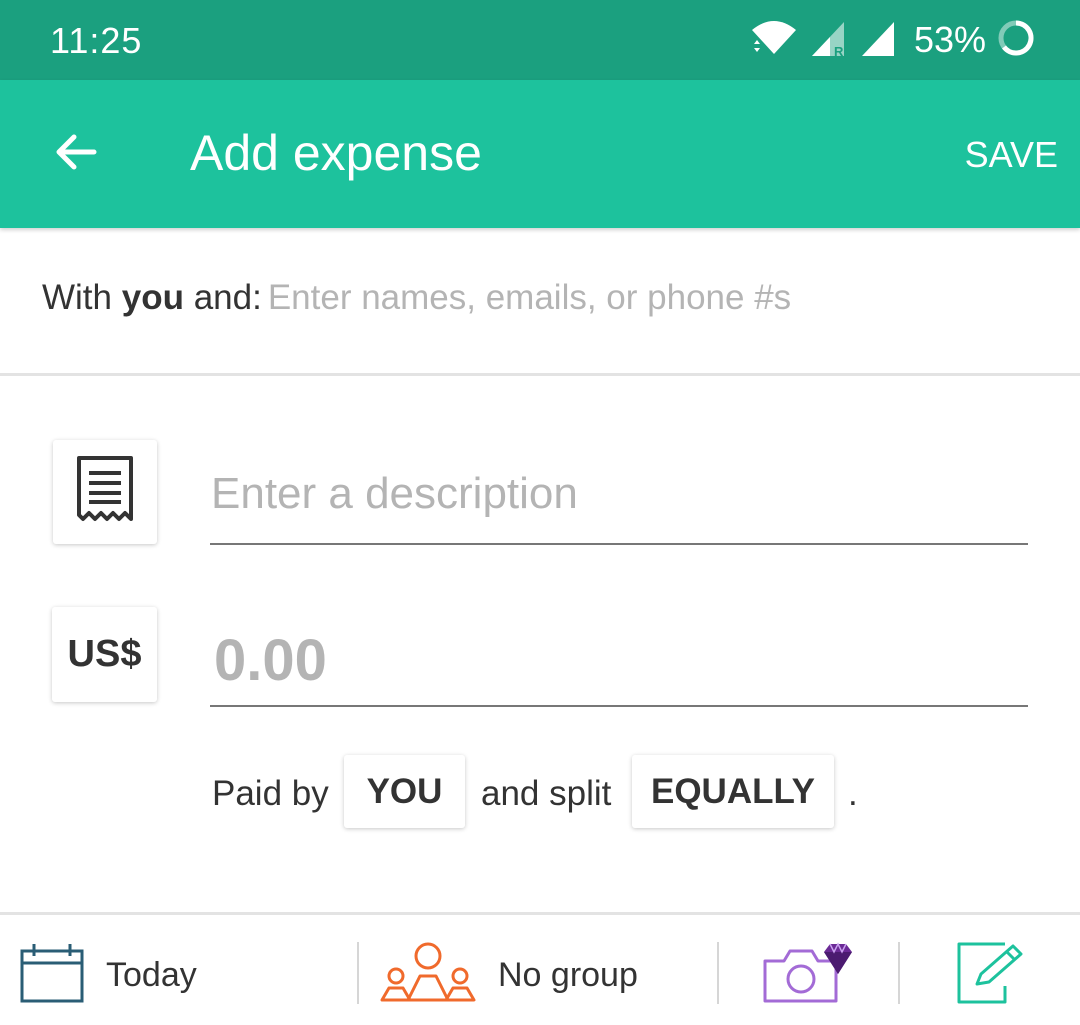 The width and height of the screenshot is (1080, 1025). I want to click on description-input, so click(619, 494).